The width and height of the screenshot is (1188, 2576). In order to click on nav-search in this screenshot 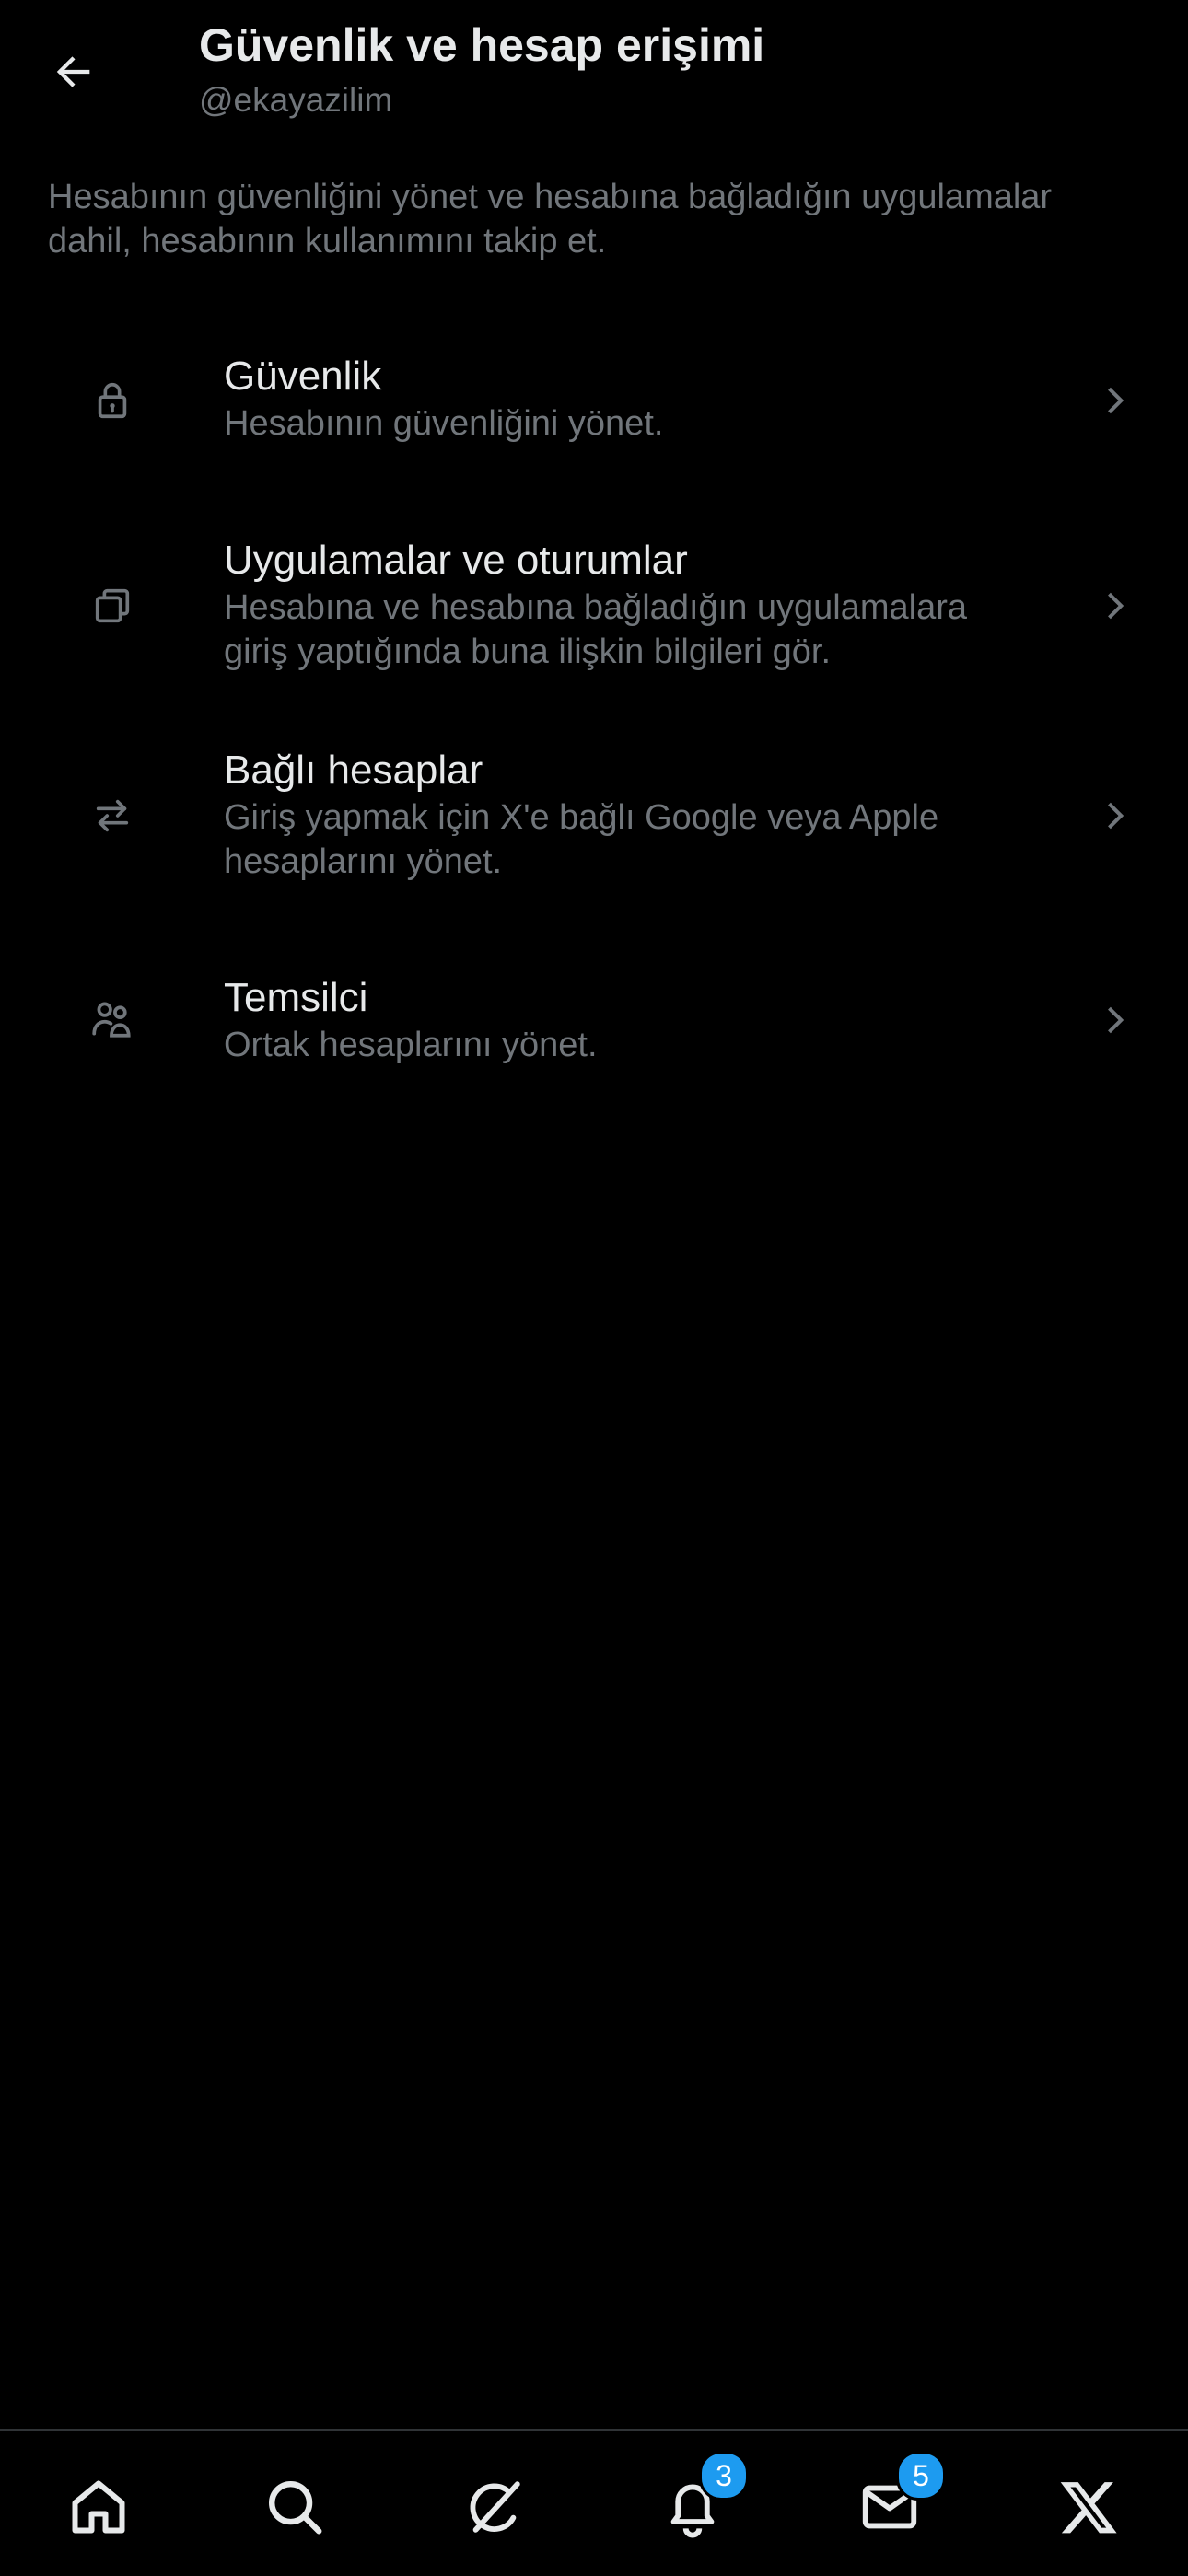, I will do `click(294, 2507)`.